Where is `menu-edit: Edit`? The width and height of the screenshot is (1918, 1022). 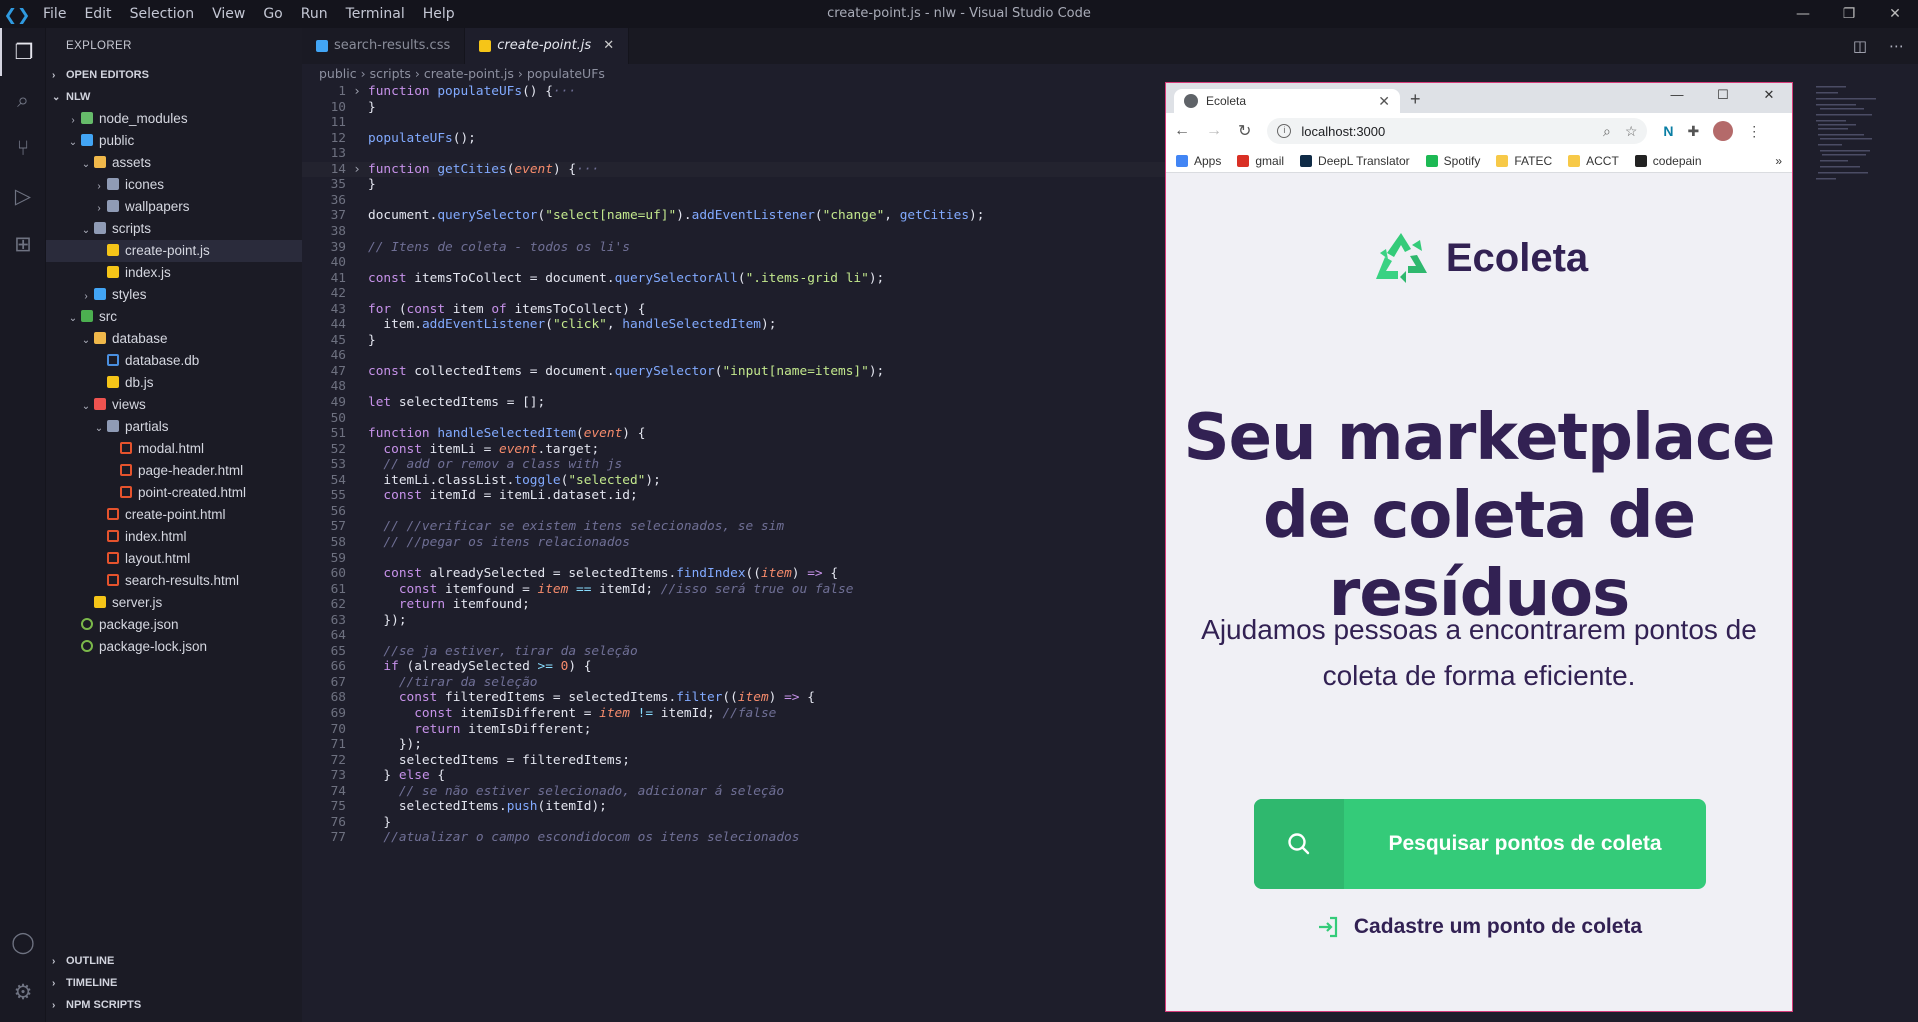
menu-edit: Edit is located at coordinates (97, 14).